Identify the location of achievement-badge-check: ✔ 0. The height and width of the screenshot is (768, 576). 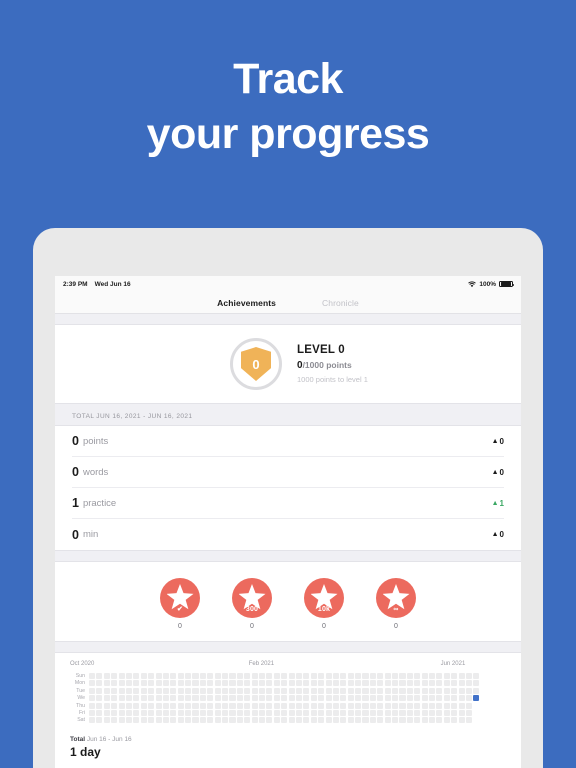
(180, 604).